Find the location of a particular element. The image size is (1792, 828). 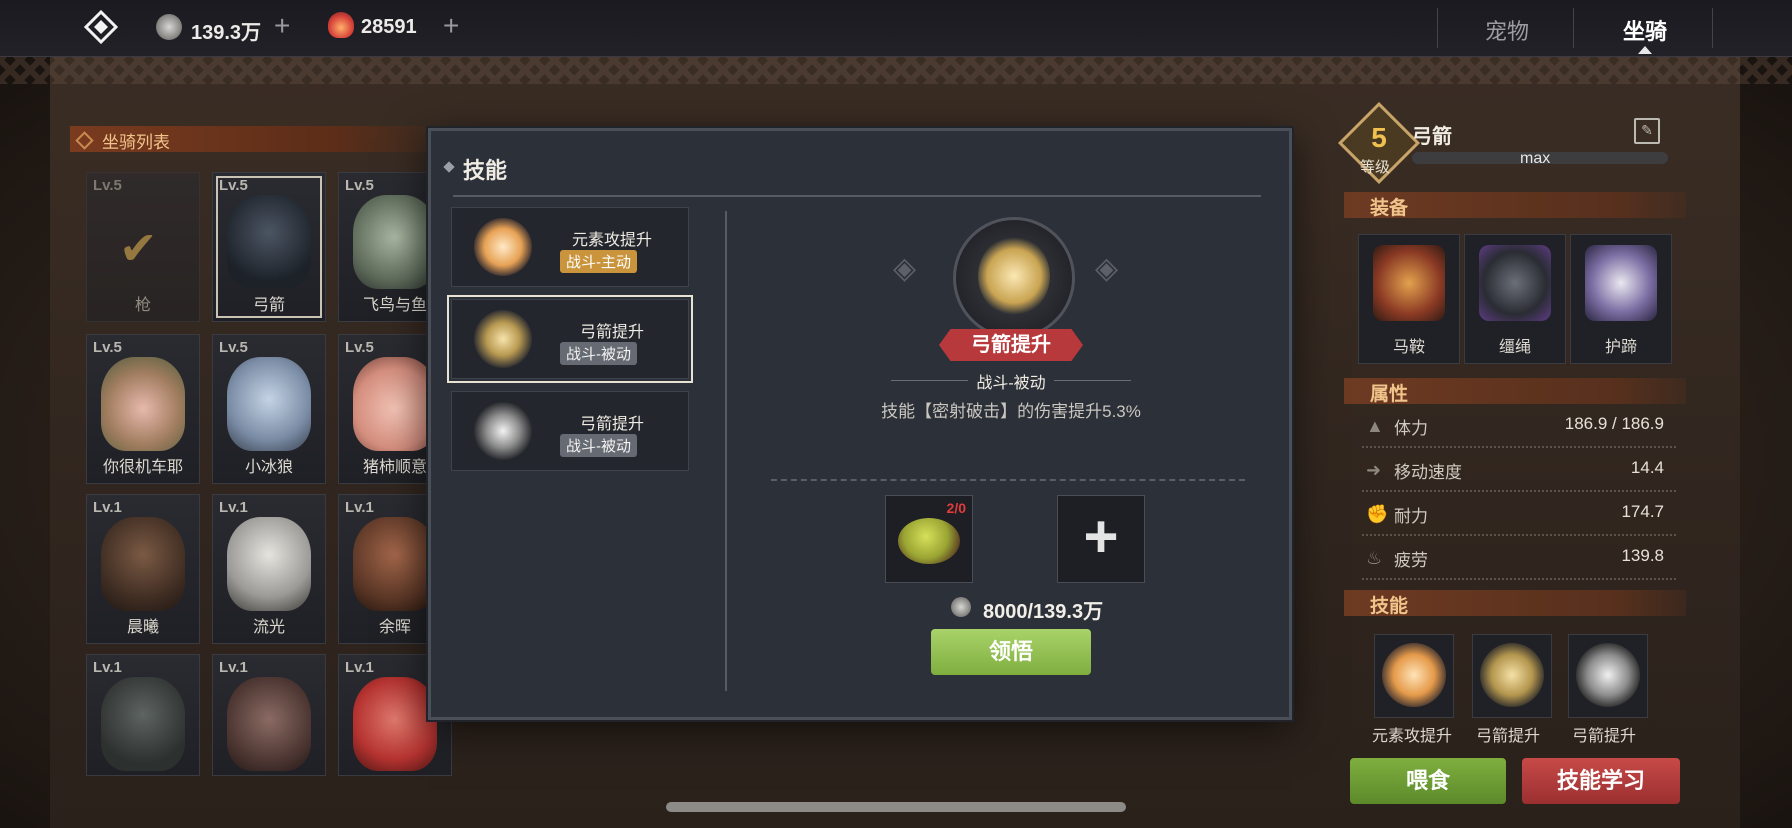

attribute-row: ♨ 疲劳 139.8 is located at coordinates (1519, 559).